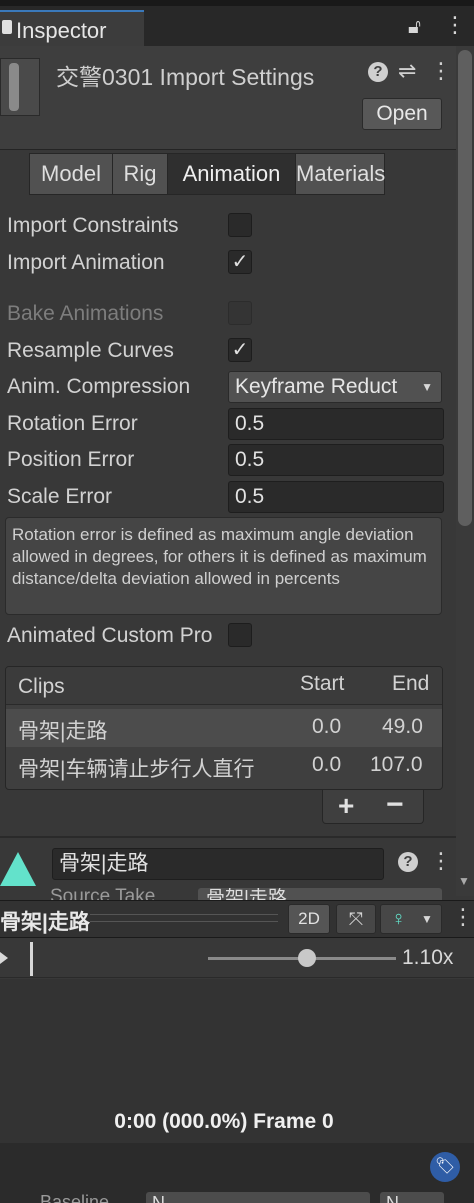 This screenshot has width=474, height=1203. Describe the element at coordinates (240, 262) in the screenshot. I see `import-animation-checkbox: ✓` at that location.